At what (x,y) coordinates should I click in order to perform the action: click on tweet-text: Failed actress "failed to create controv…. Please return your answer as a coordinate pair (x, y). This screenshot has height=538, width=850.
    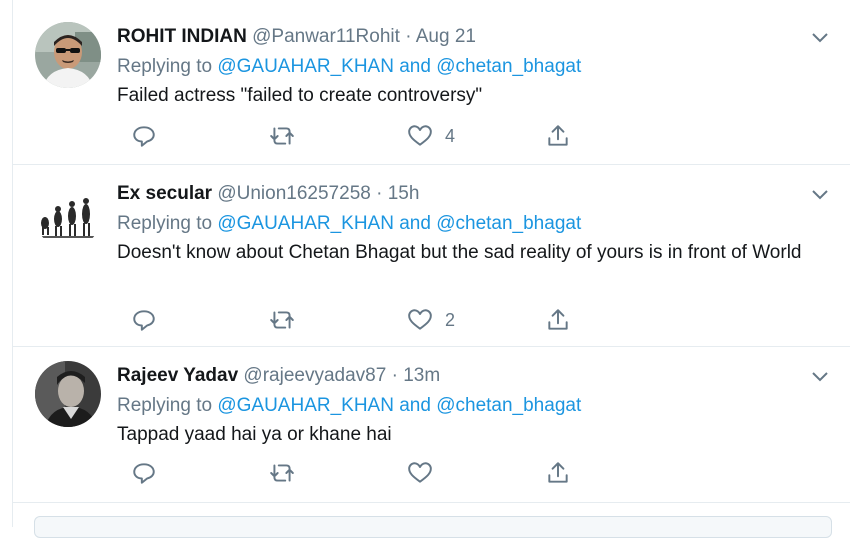
    Looking at the image, I should click on (300, 95).